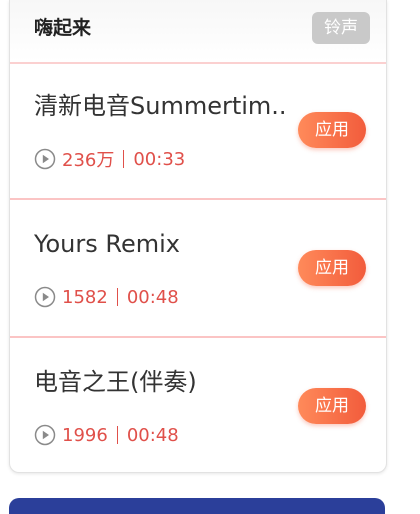 The width and height of the screenshot is (420, 514). I want to click on song-meta: 1996 00:48, so click(106, 435).